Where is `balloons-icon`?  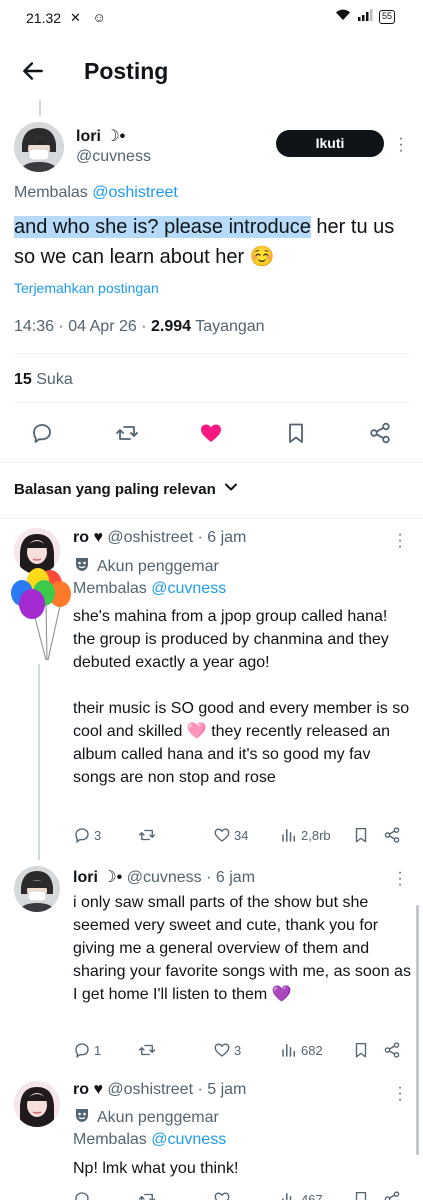 balloons-icon is located at coordinates (41, 616).